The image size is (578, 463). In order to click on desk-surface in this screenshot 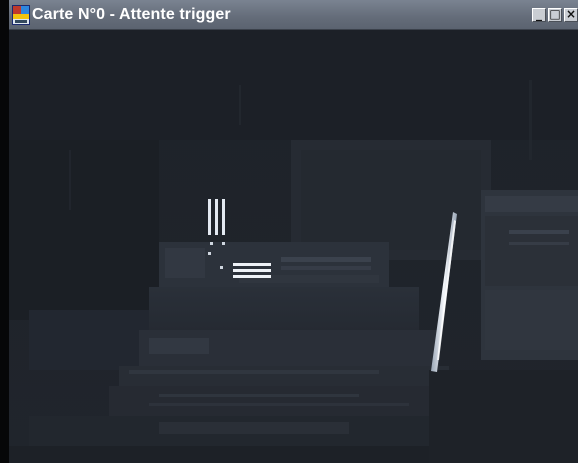, I will do `click(284, 309)`.